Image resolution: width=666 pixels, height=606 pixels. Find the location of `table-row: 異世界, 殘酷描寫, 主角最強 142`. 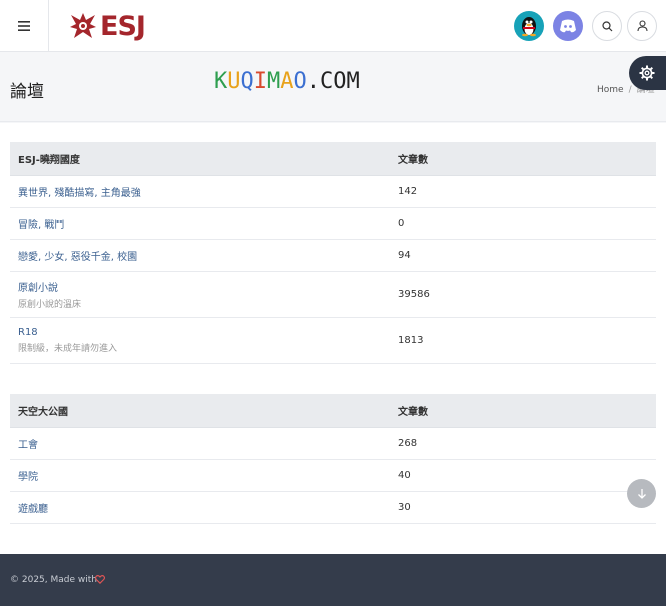

table-row: 異世界, 殘酷描寫, 主角最強 142 is located at coordinates (333, 191).